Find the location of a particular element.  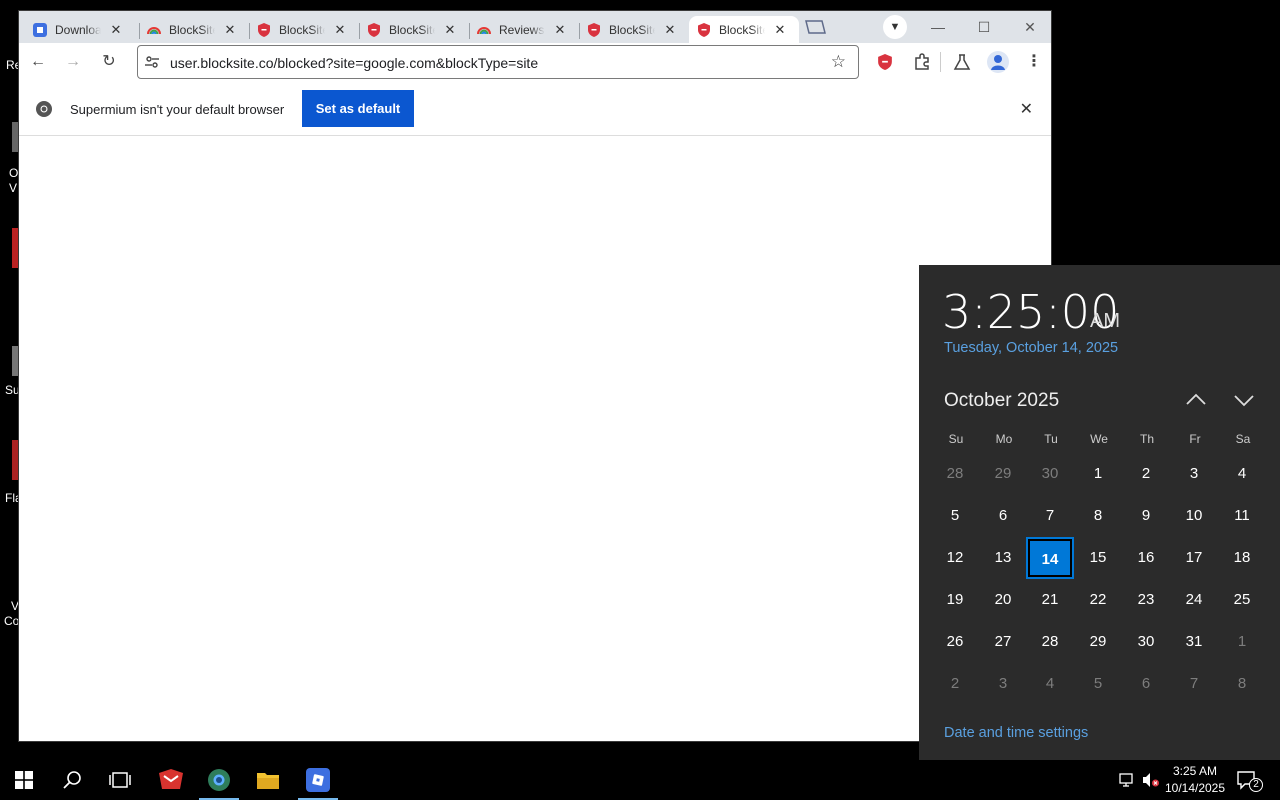

toolbar-divider is located at coordinates (940, 62).